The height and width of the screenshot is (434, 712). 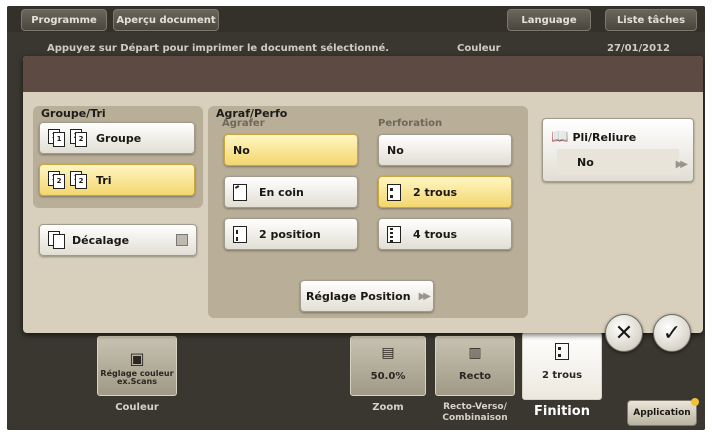 I want to click on tri-button: 12 12 Tri, so click(x=117, y=180).